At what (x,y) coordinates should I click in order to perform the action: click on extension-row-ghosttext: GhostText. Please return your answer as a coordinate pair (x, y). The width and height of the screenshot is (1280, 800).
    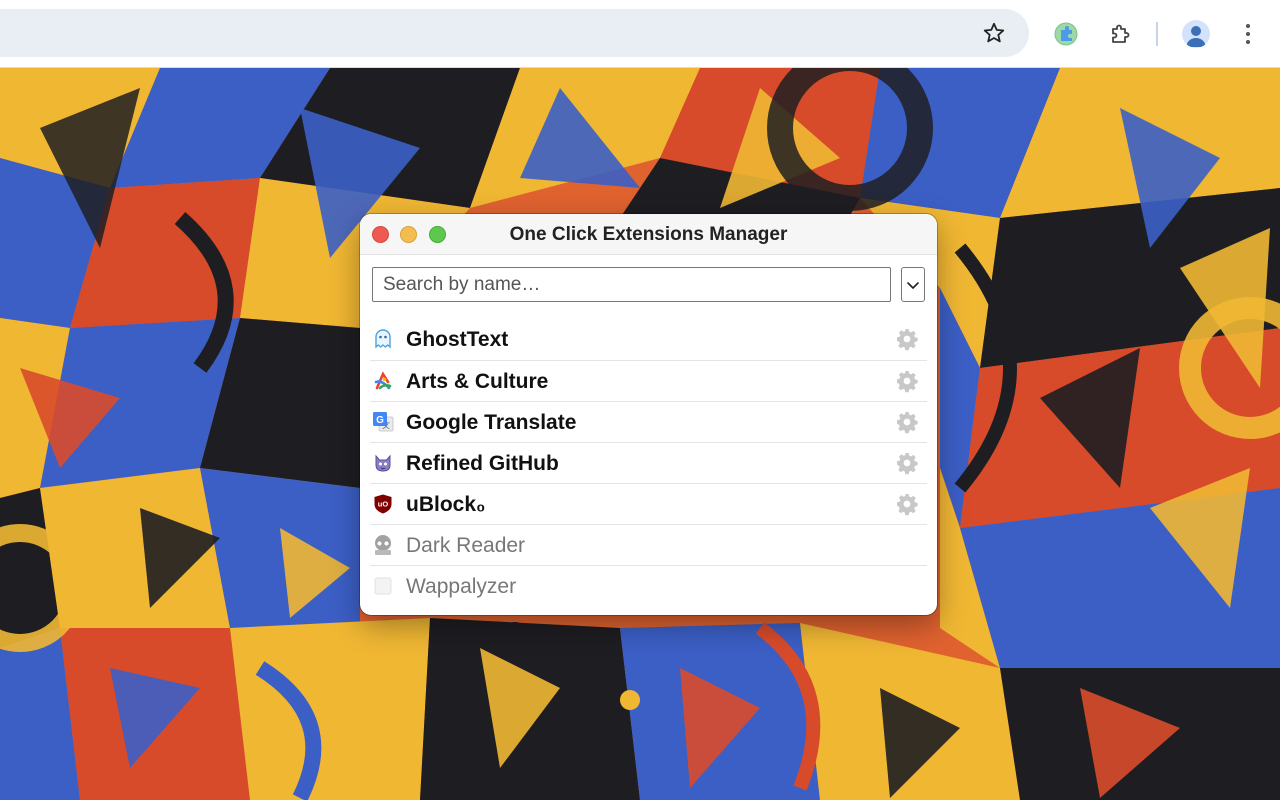
    Looking at the image, I should click on (648, 339).